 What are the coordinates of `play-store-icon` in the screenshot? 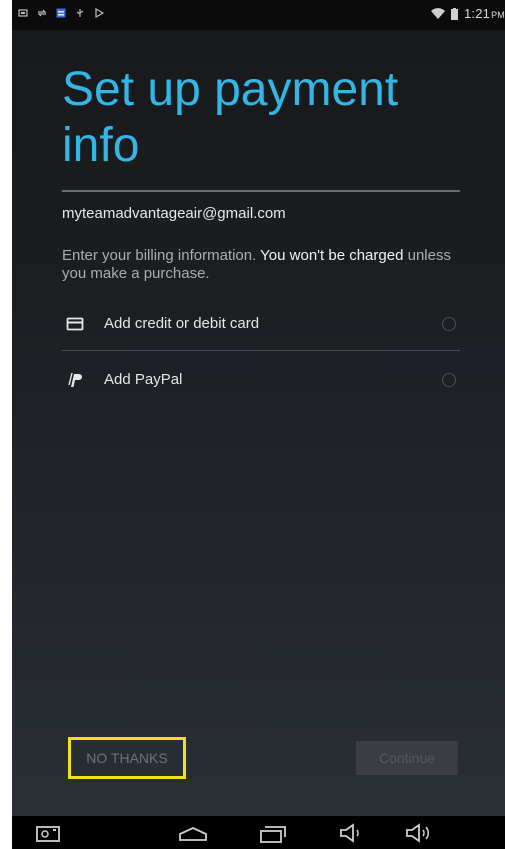 It's located at (99, 13).